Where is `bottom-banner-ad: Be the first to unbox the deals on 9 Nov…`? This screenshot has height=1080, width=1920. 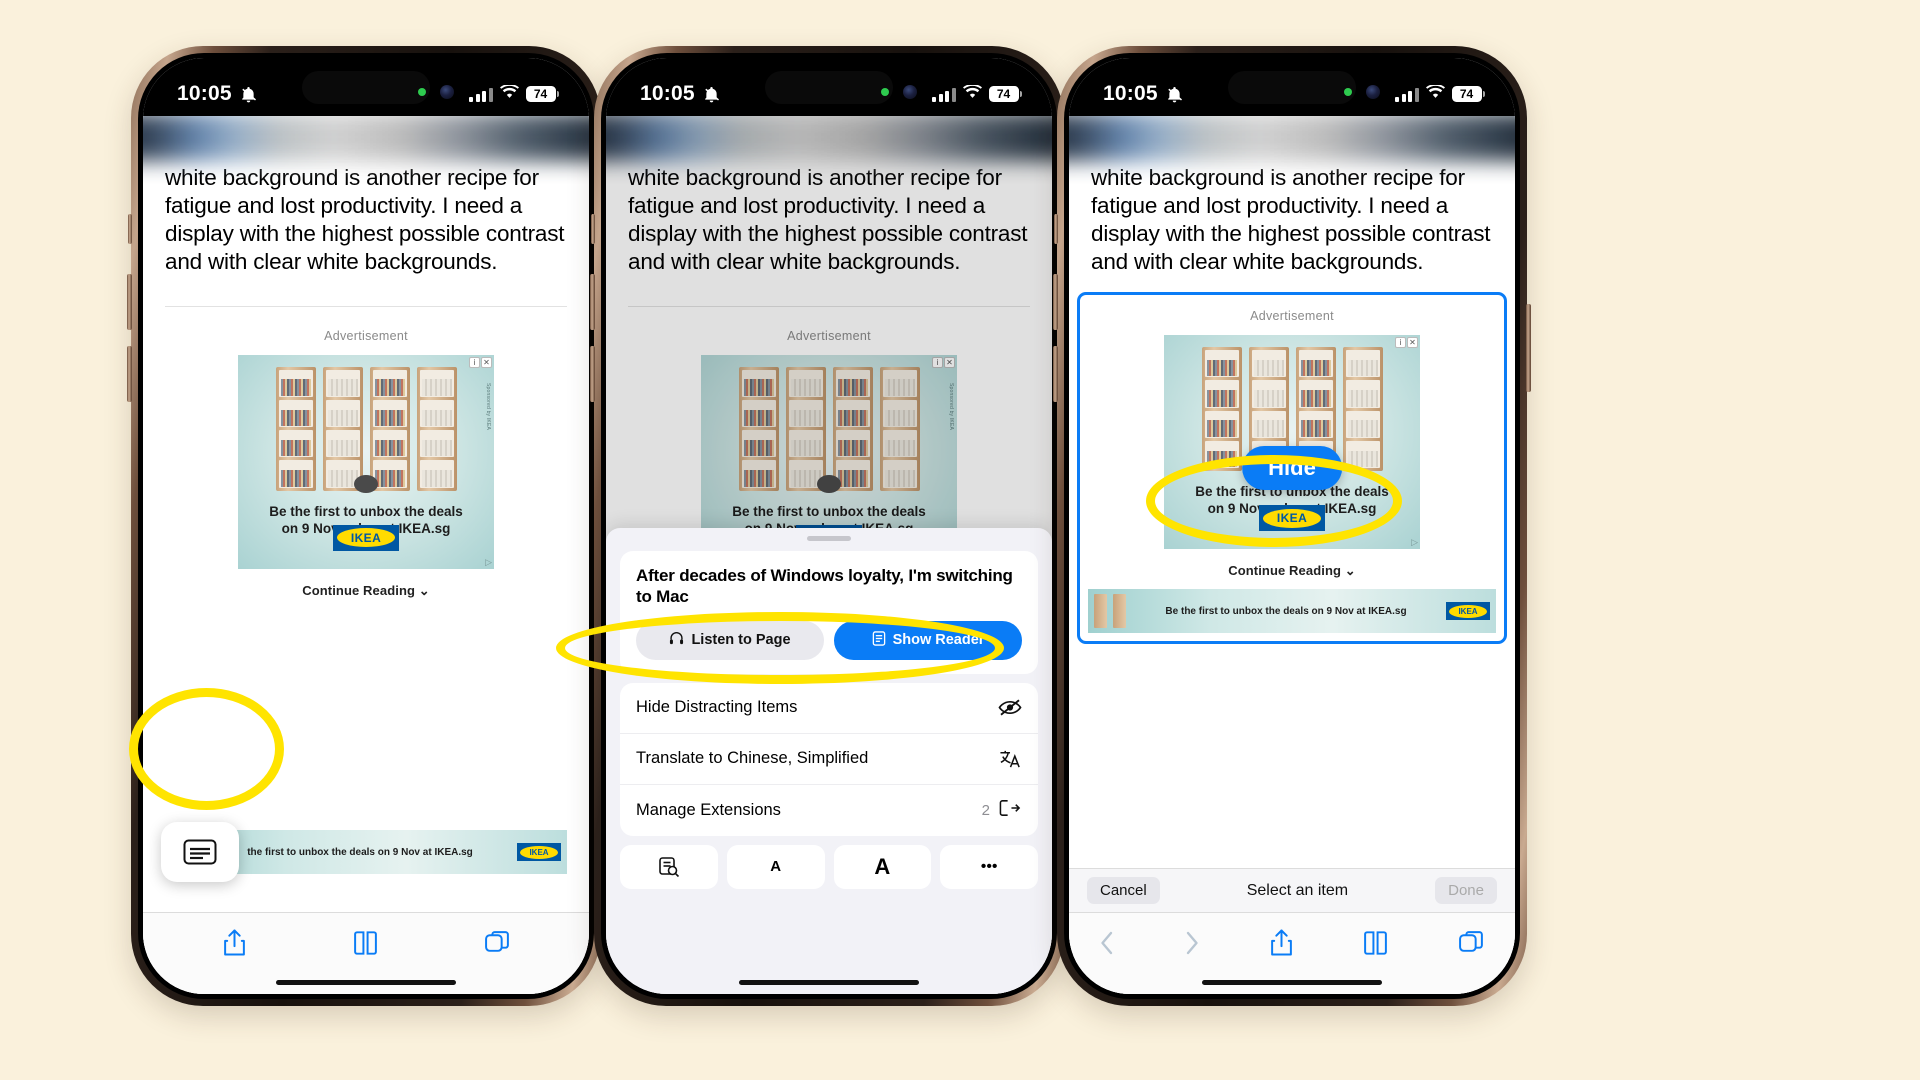 bottom-banner-ad: Be the first to unbox the deals on 9 Nov… is located at coordinates (1292, 611).